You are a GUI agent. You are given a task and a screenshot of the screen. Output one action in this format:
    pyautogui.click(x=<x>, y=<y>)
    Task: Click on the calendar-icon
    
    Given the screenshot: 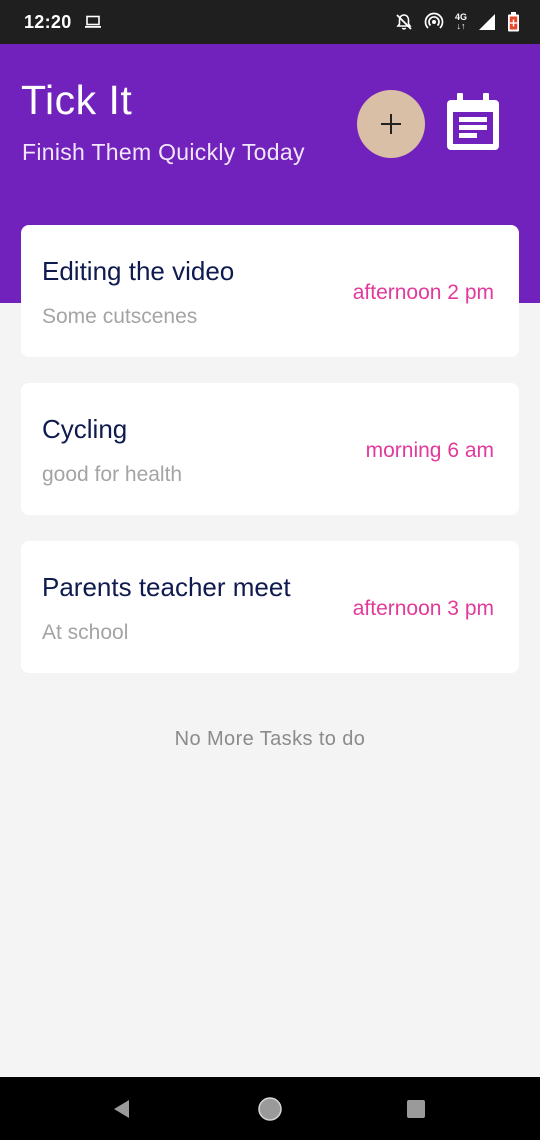 What is the action you would take?
    pyautogui.click(x=473, y=121)
    